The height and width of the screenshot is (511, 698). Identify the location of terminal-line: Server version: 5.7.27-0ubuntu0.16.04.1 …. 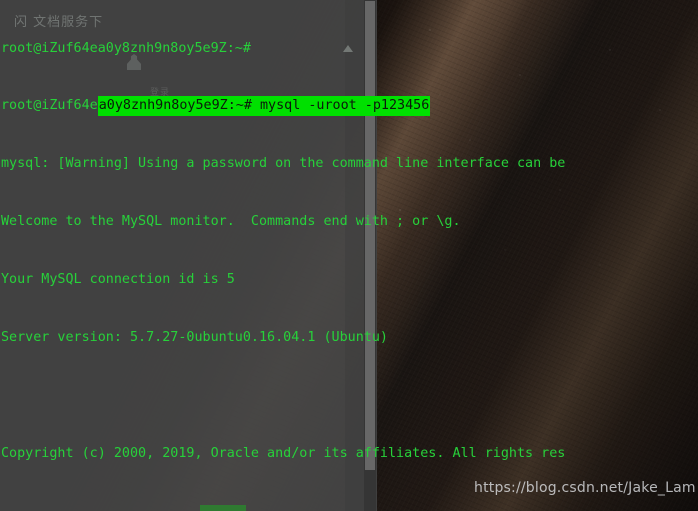
(194, 338).